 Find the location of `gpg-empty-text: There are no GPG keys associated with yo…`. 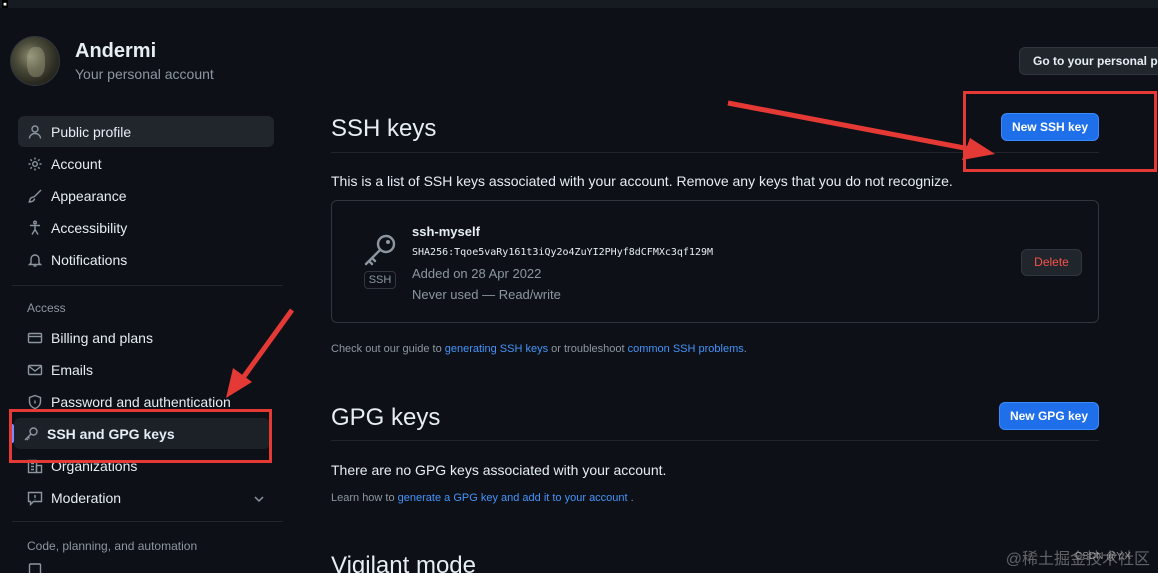

gpg-empty-text: There are no GPG keys associated with yo… is located at coordinates (499, 470).